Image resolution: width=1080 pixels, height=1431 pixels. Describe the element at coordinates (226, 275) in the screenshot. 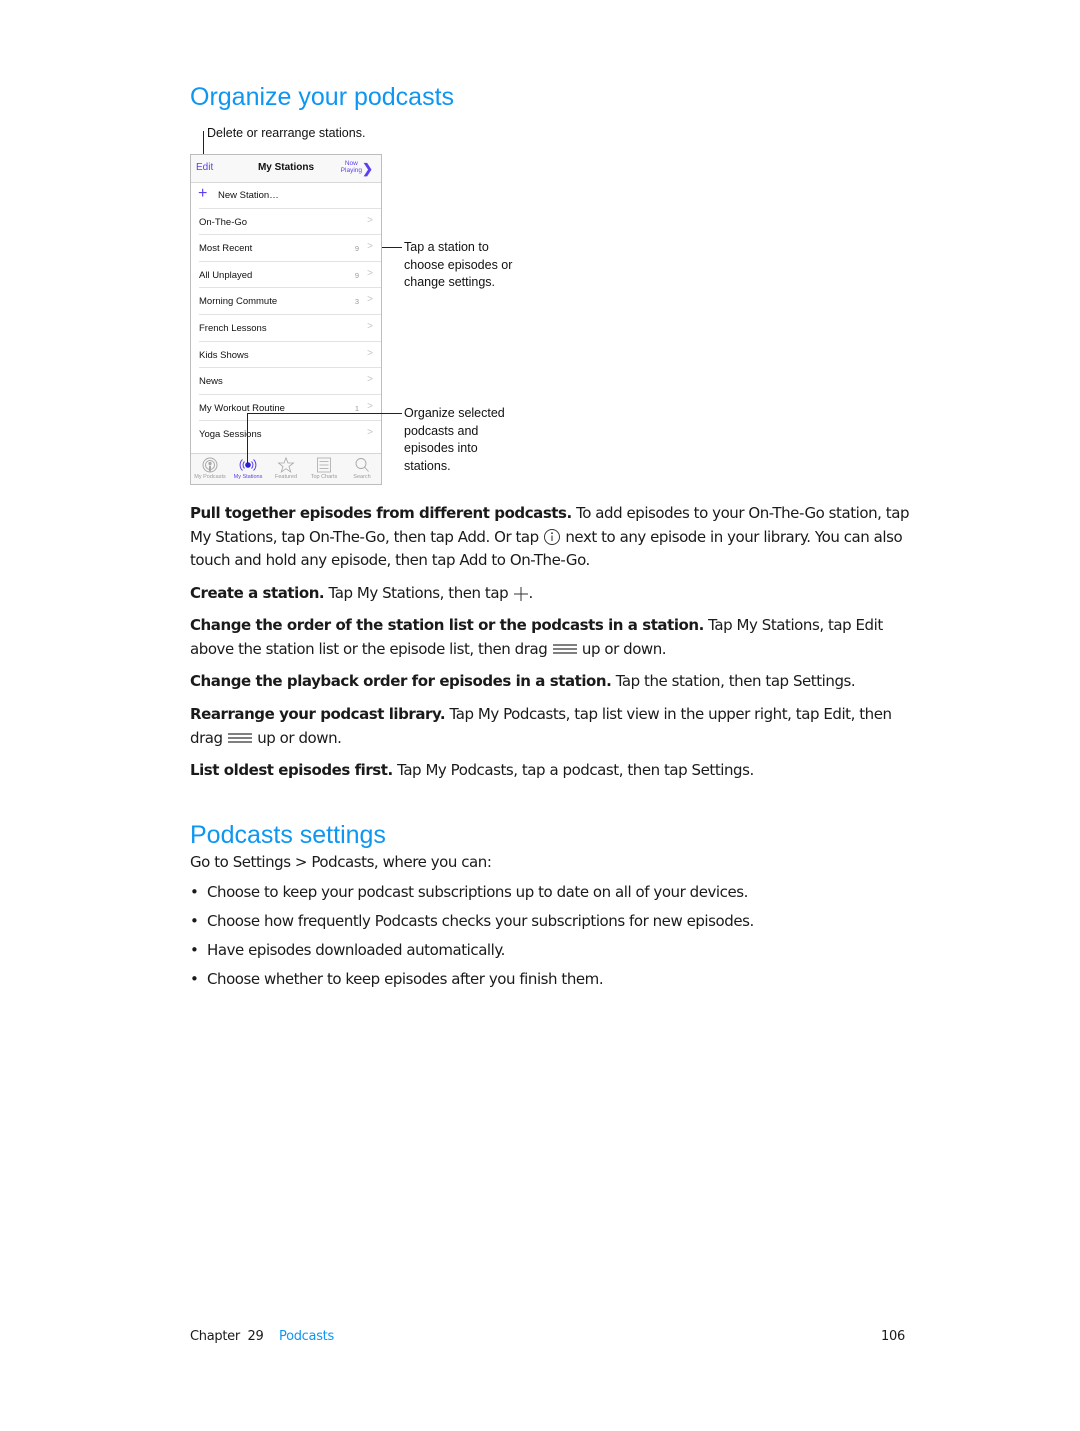

I see `station-name: All Unplayed` at that location.